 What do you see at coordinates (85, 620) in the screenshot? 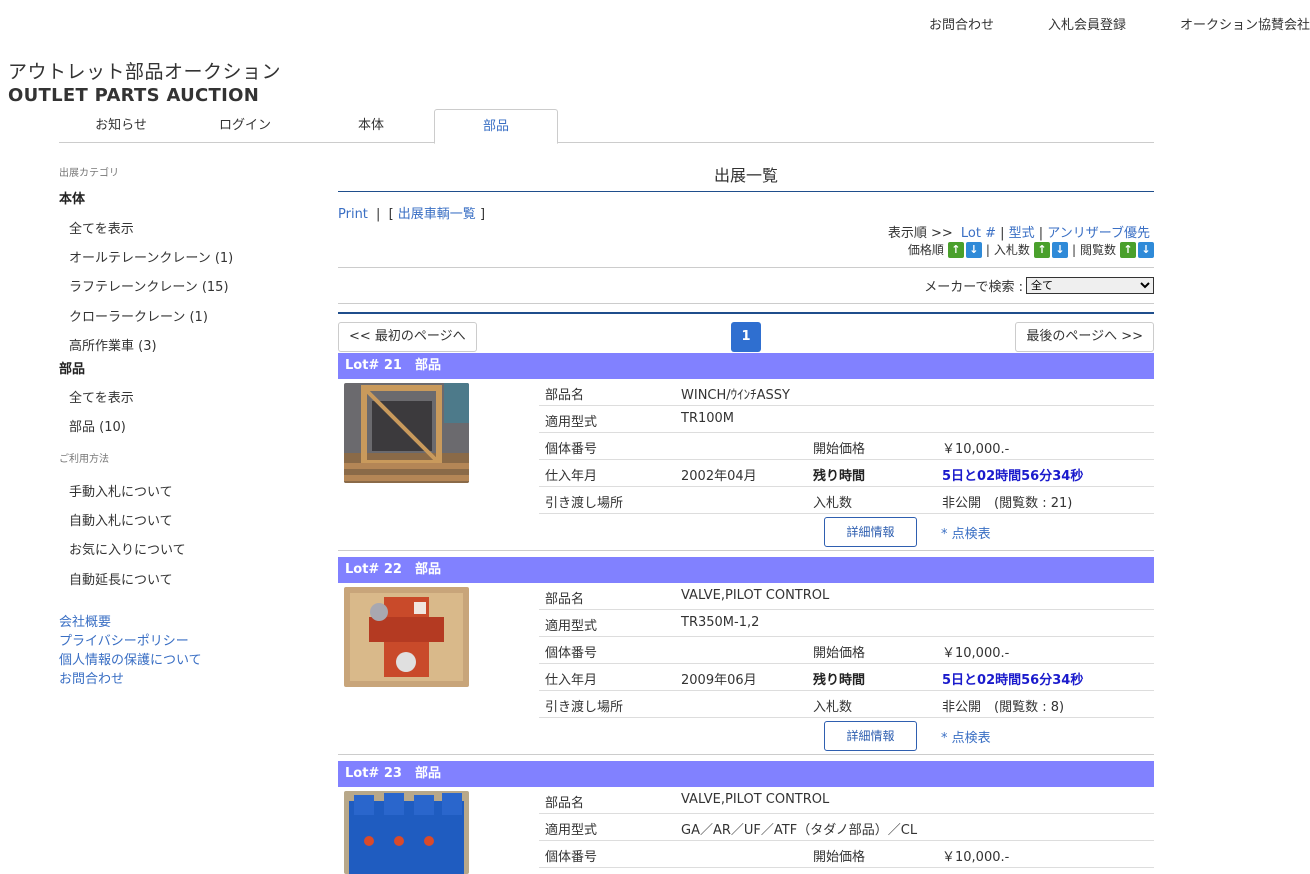
I see `footer-link-company: 会社概要` at bounding box center [85, 620].